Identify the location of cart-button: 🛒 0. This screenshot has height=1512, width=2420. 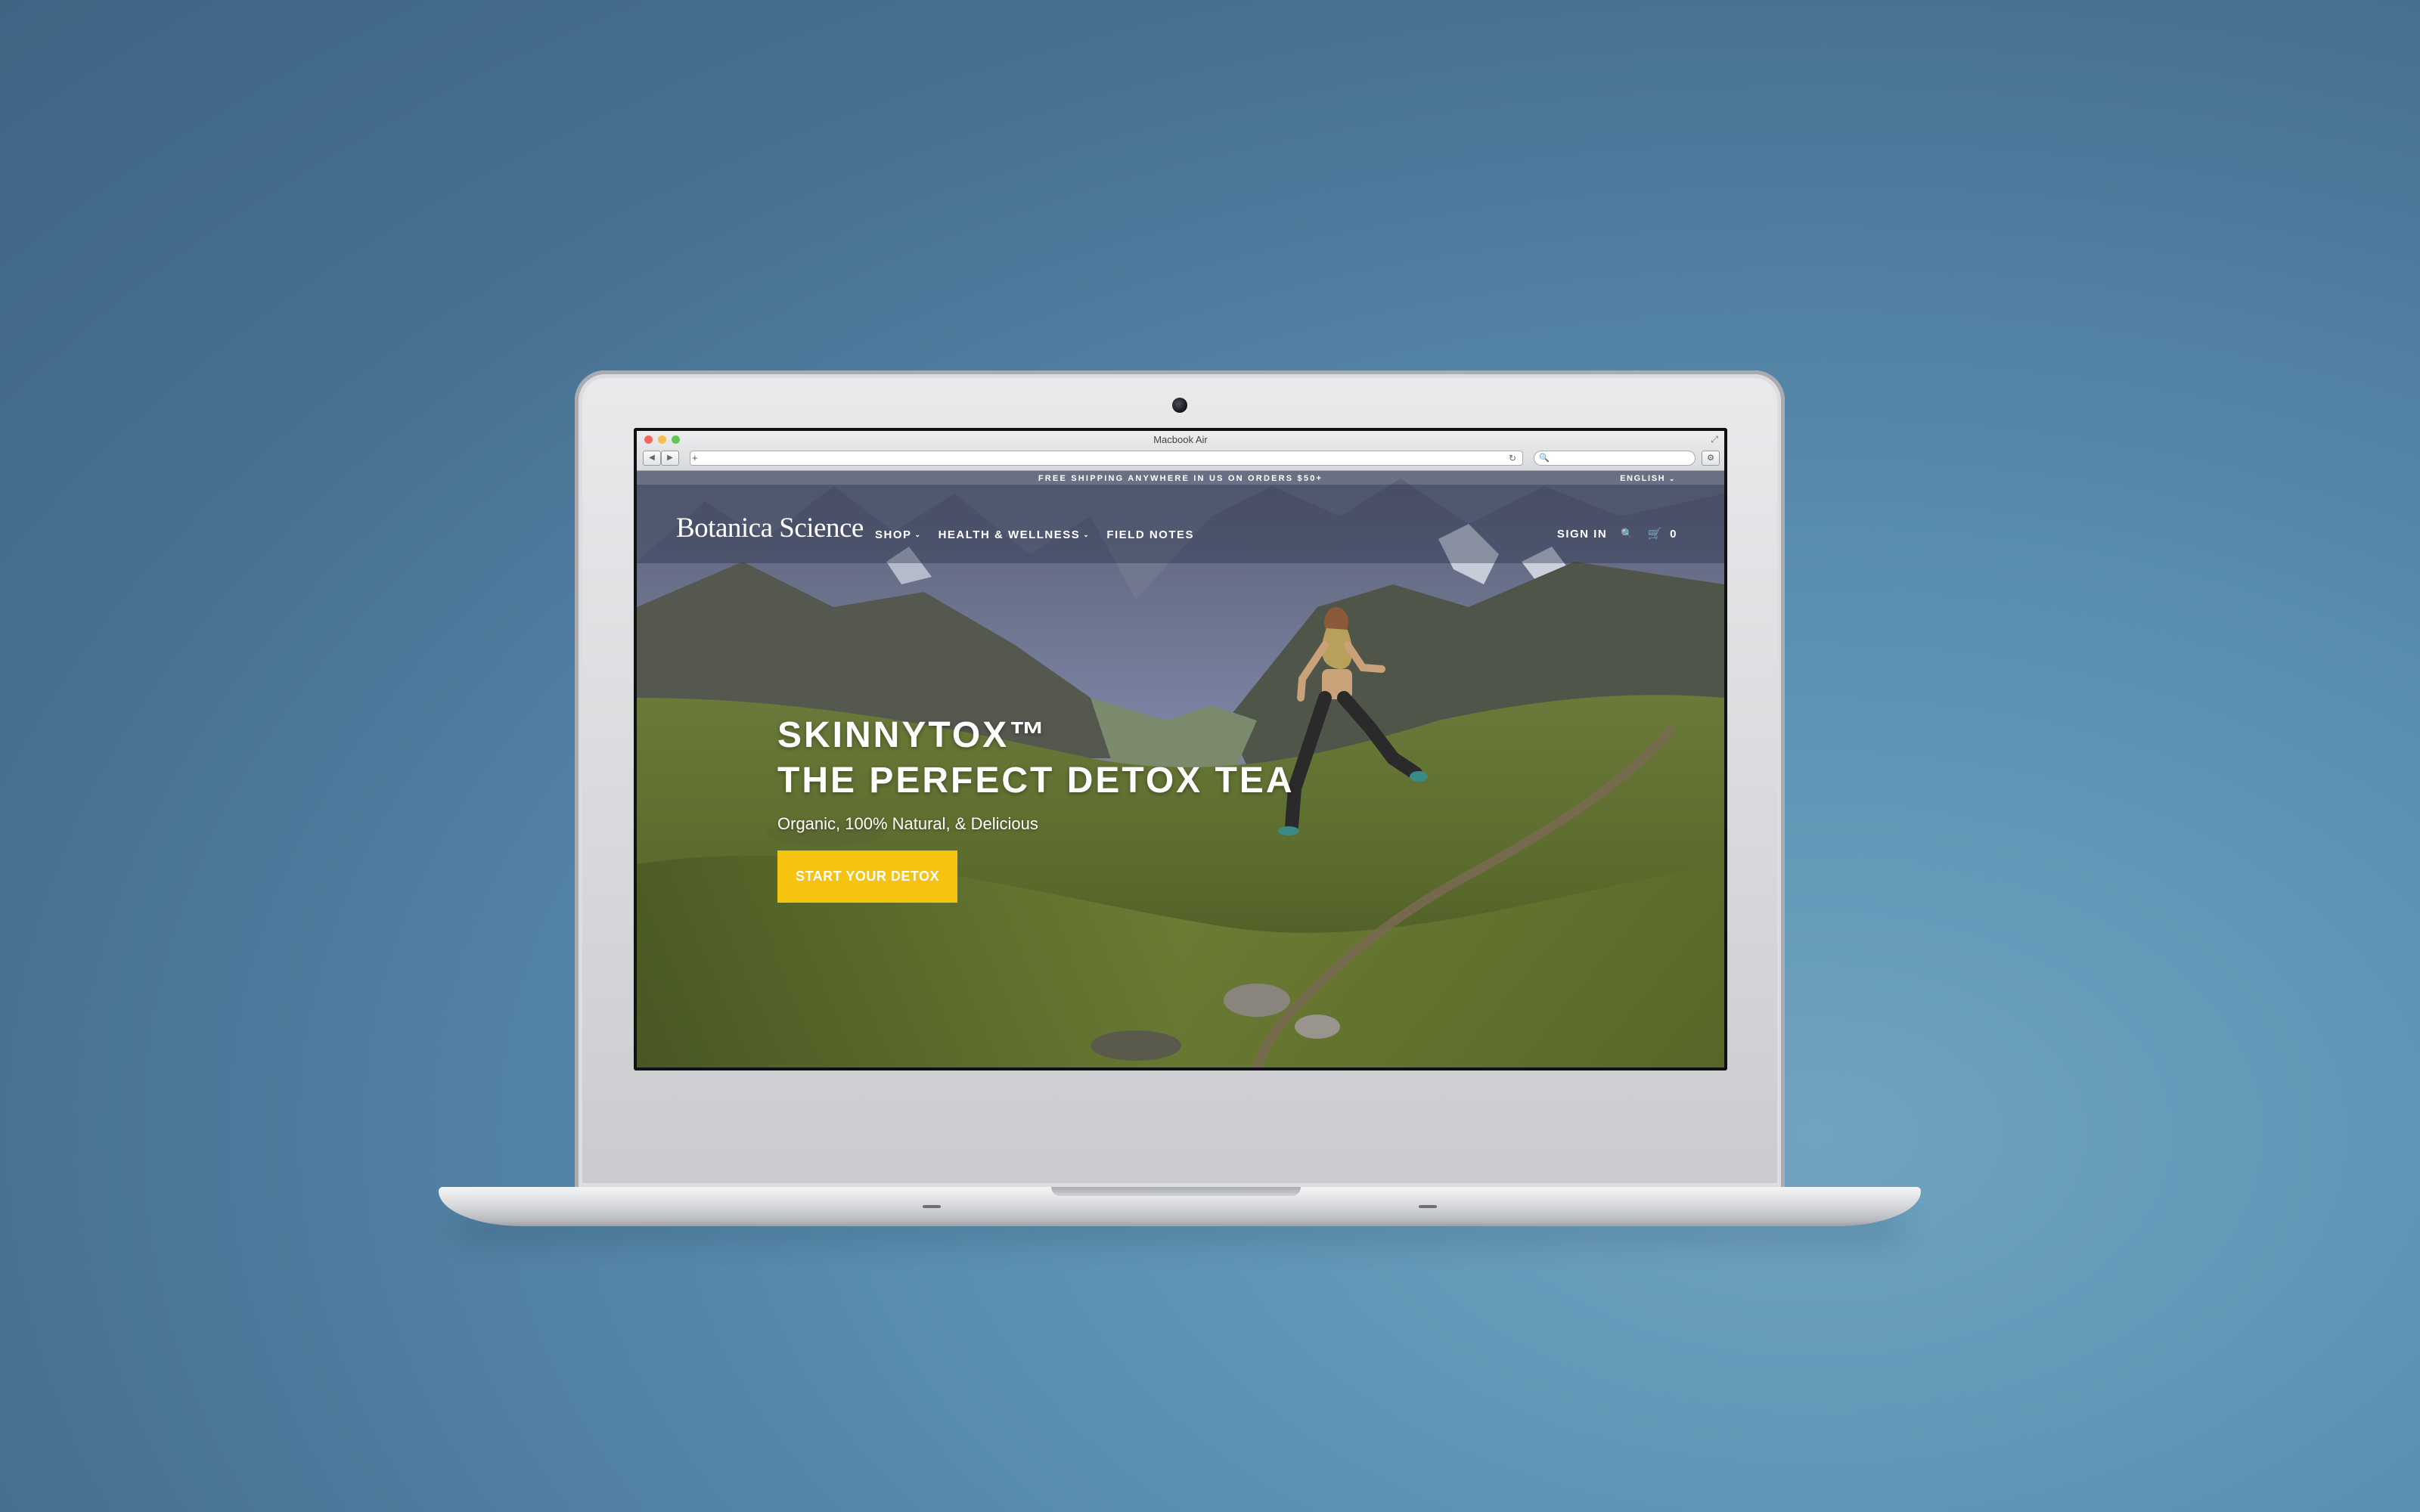
(1663, 534).